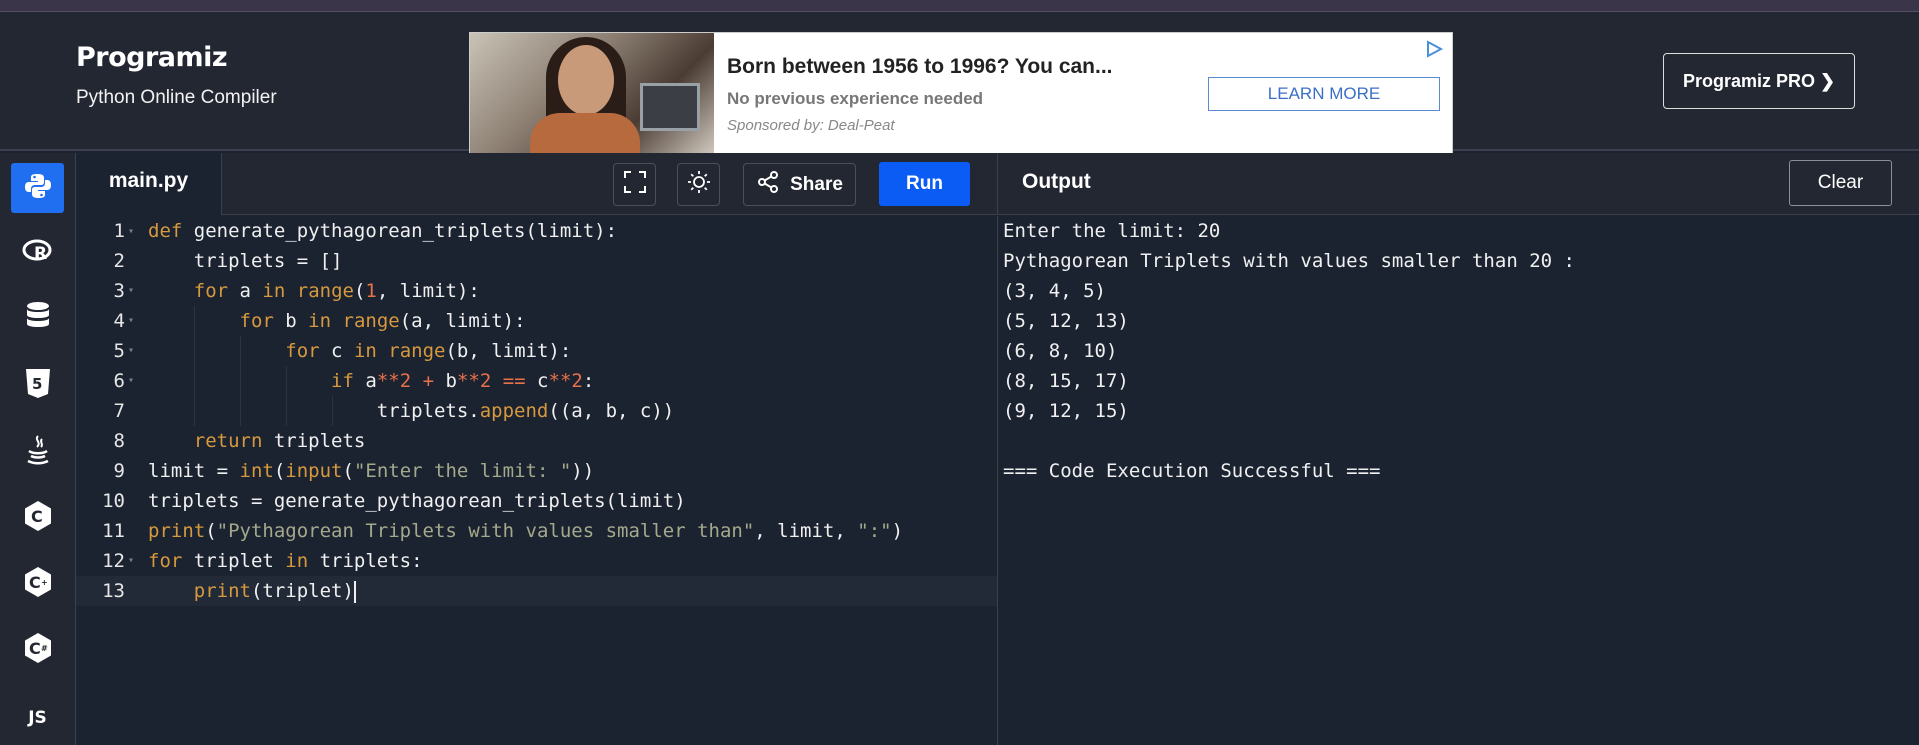  Describe the element at coordinates (119, 441) in the screenshot. I see `line-number: 8` at that location.